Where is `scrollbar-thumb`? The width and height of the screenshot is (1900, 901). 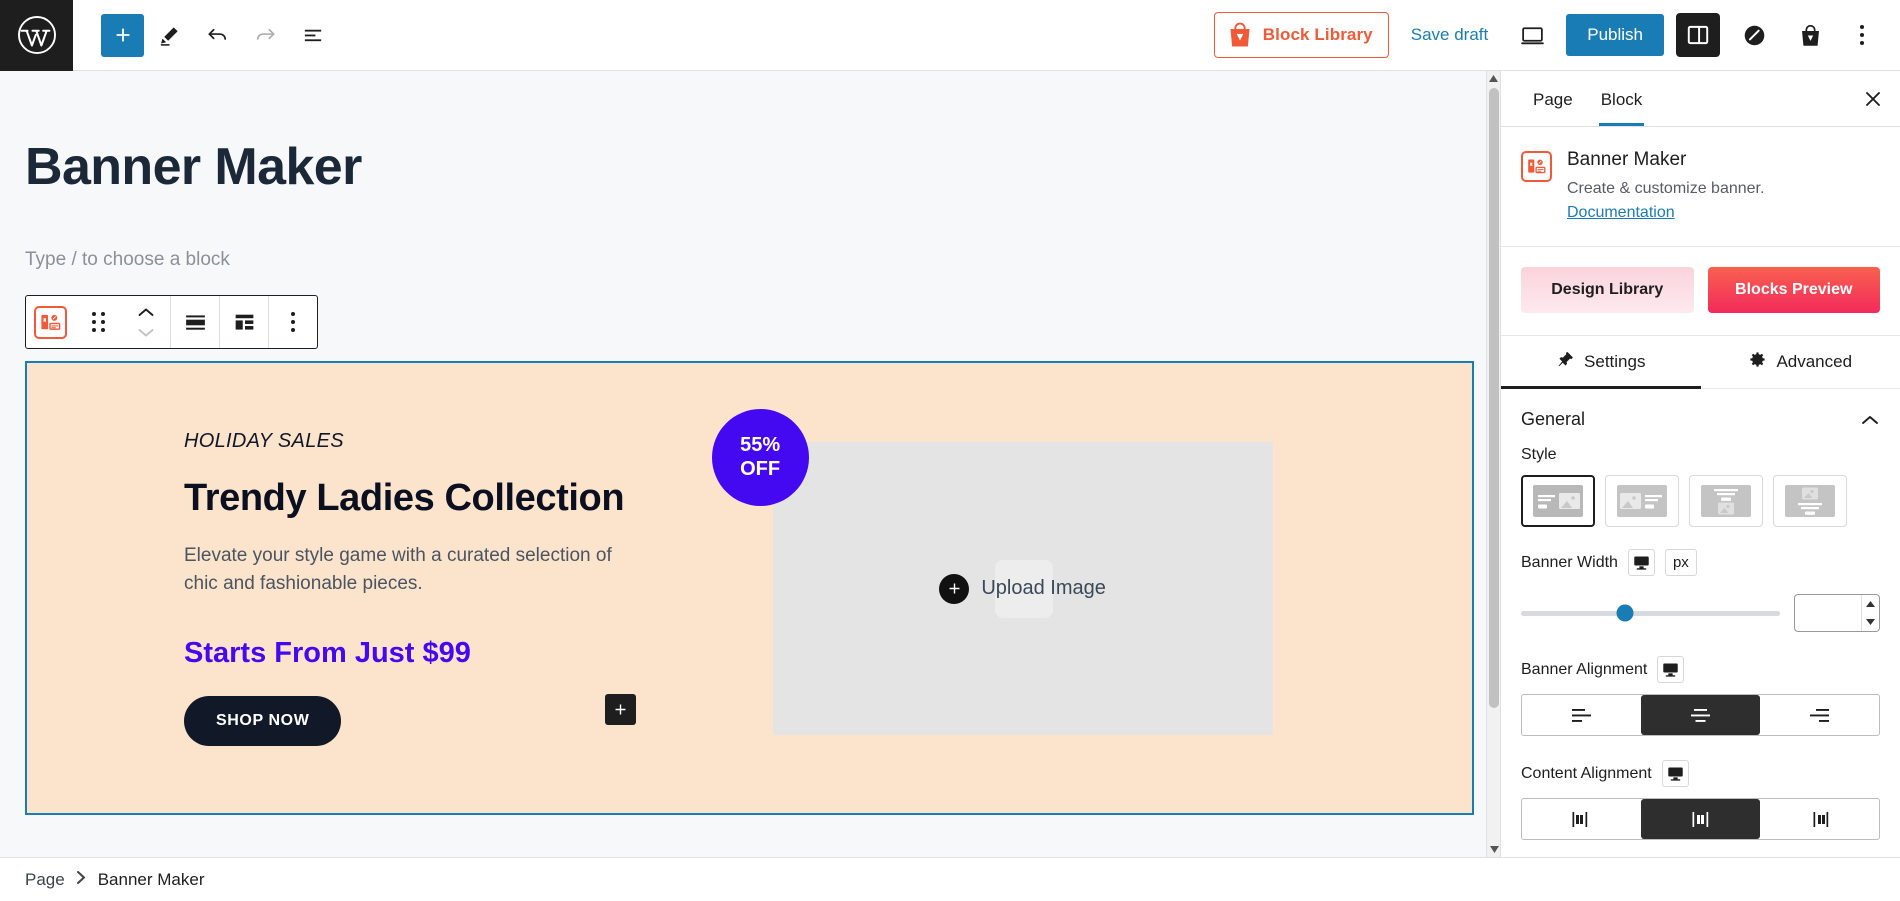
scrollbar-thumb is located at coordinates (1494, 398).